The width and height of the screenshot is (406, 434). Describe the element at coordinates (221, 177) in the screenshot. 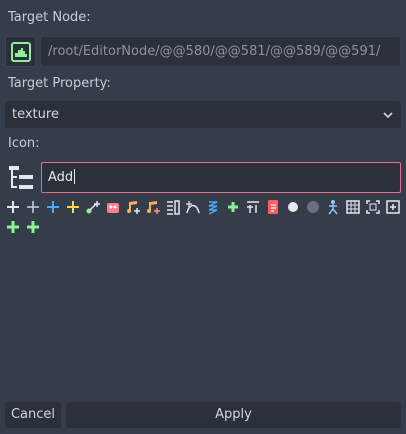

I see `icon-search-input: Add` at that location.